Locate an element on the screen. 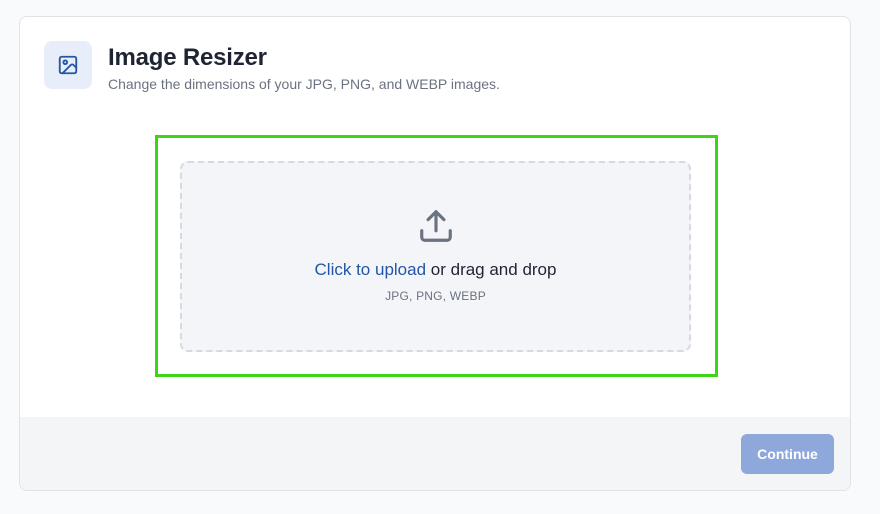 The width and height of the screenshot is (880, 514). upload-icon is located at coordinates (436, 226).